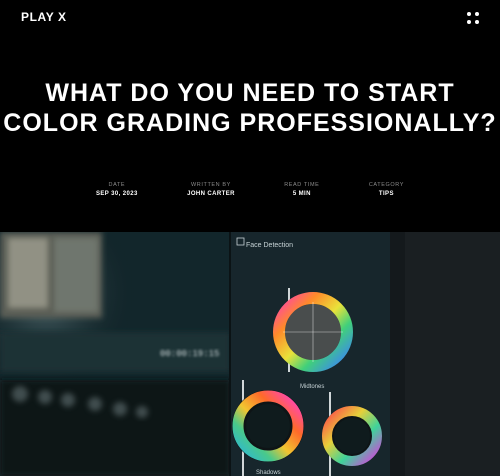  I want to click on meta-date-value: SEP 30, 2023, so click(117, 194).